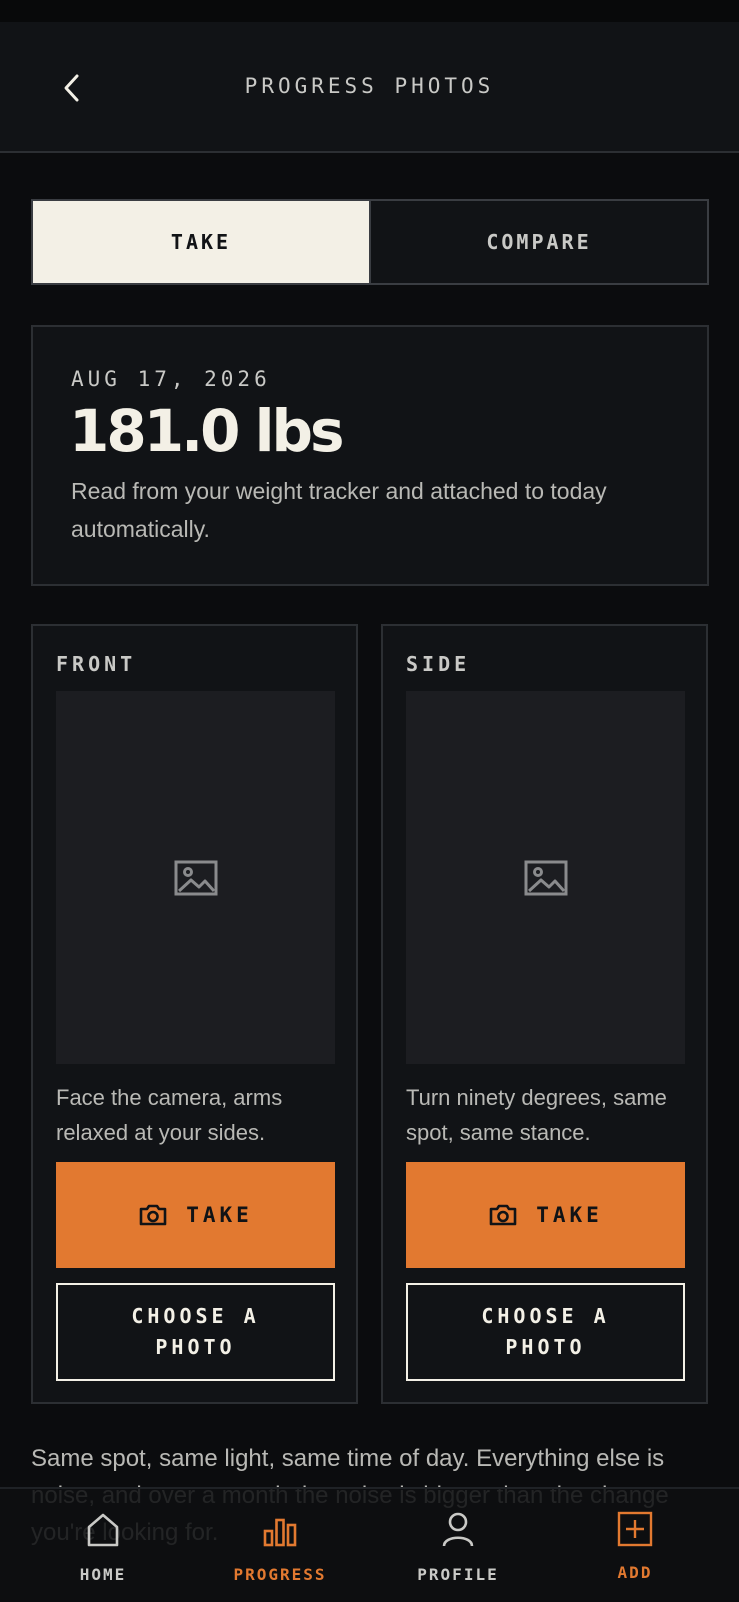 The image size is (739, 1602). I want to click on side-label: SIDE, so click(438, 664).